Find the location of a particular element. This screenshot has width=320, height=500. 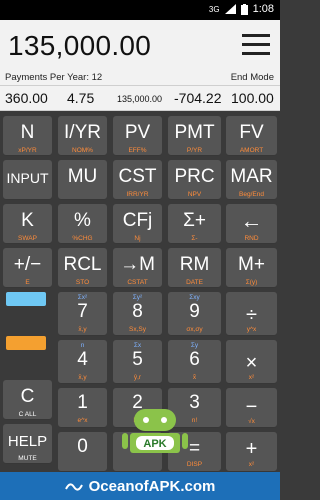

menu-icon is located at coordinates (256, 45).